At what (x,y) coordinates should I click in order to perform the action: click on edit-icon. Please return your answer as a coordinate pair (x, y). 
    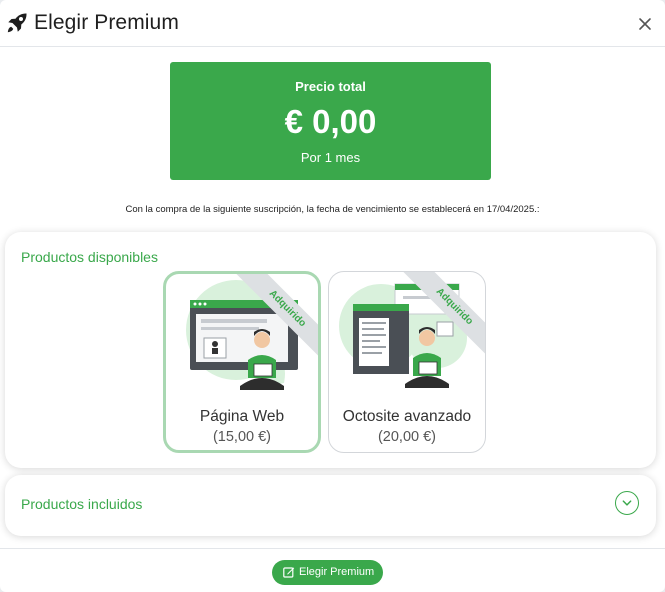
    Looking at the image, I should click on (289, 572).